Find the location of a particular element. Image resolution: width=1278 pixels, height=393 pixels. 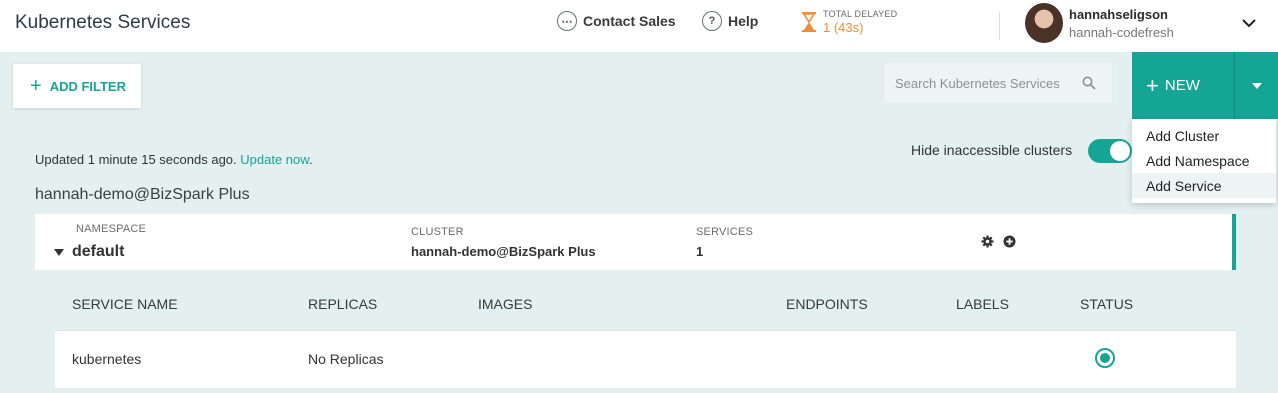

search-input is located at coordinates (985, 83).